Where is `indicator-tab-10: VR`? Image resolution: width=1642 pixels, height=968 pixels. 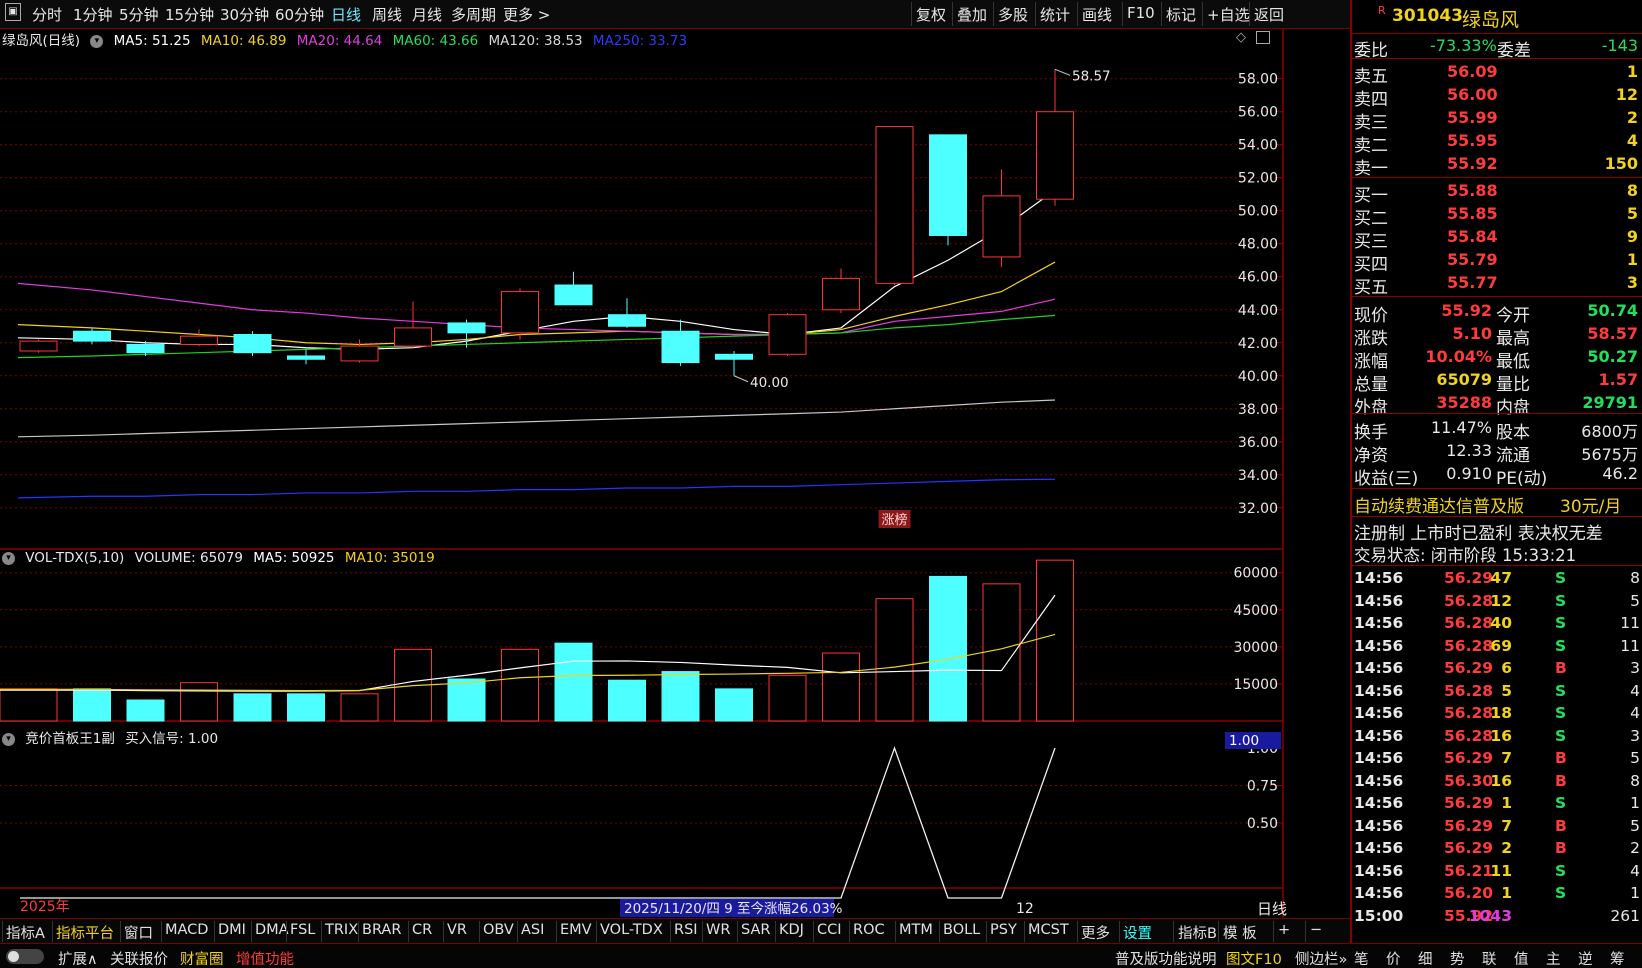
indicator-tab-10: VR is located at coordinates (457, 930).